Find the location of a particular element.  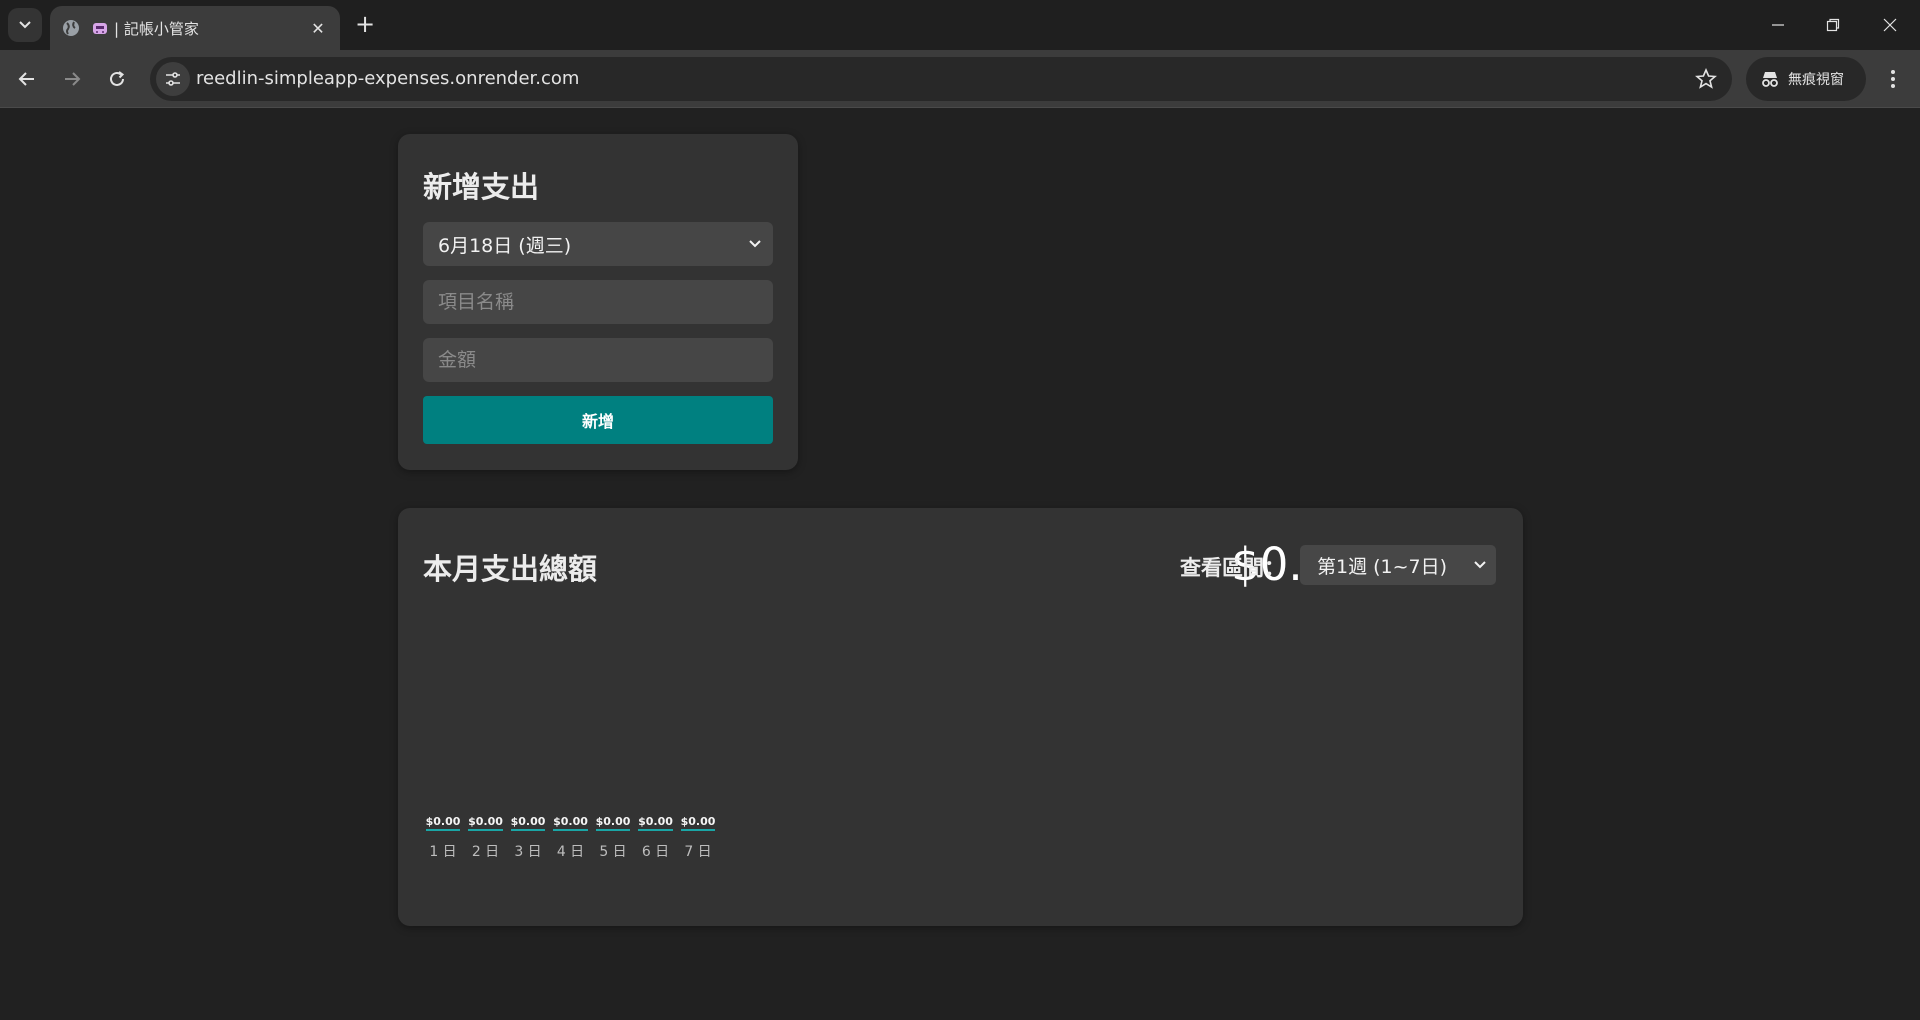

day-bar-4: $0.00 4 日 is located at coordinates (571, 835).